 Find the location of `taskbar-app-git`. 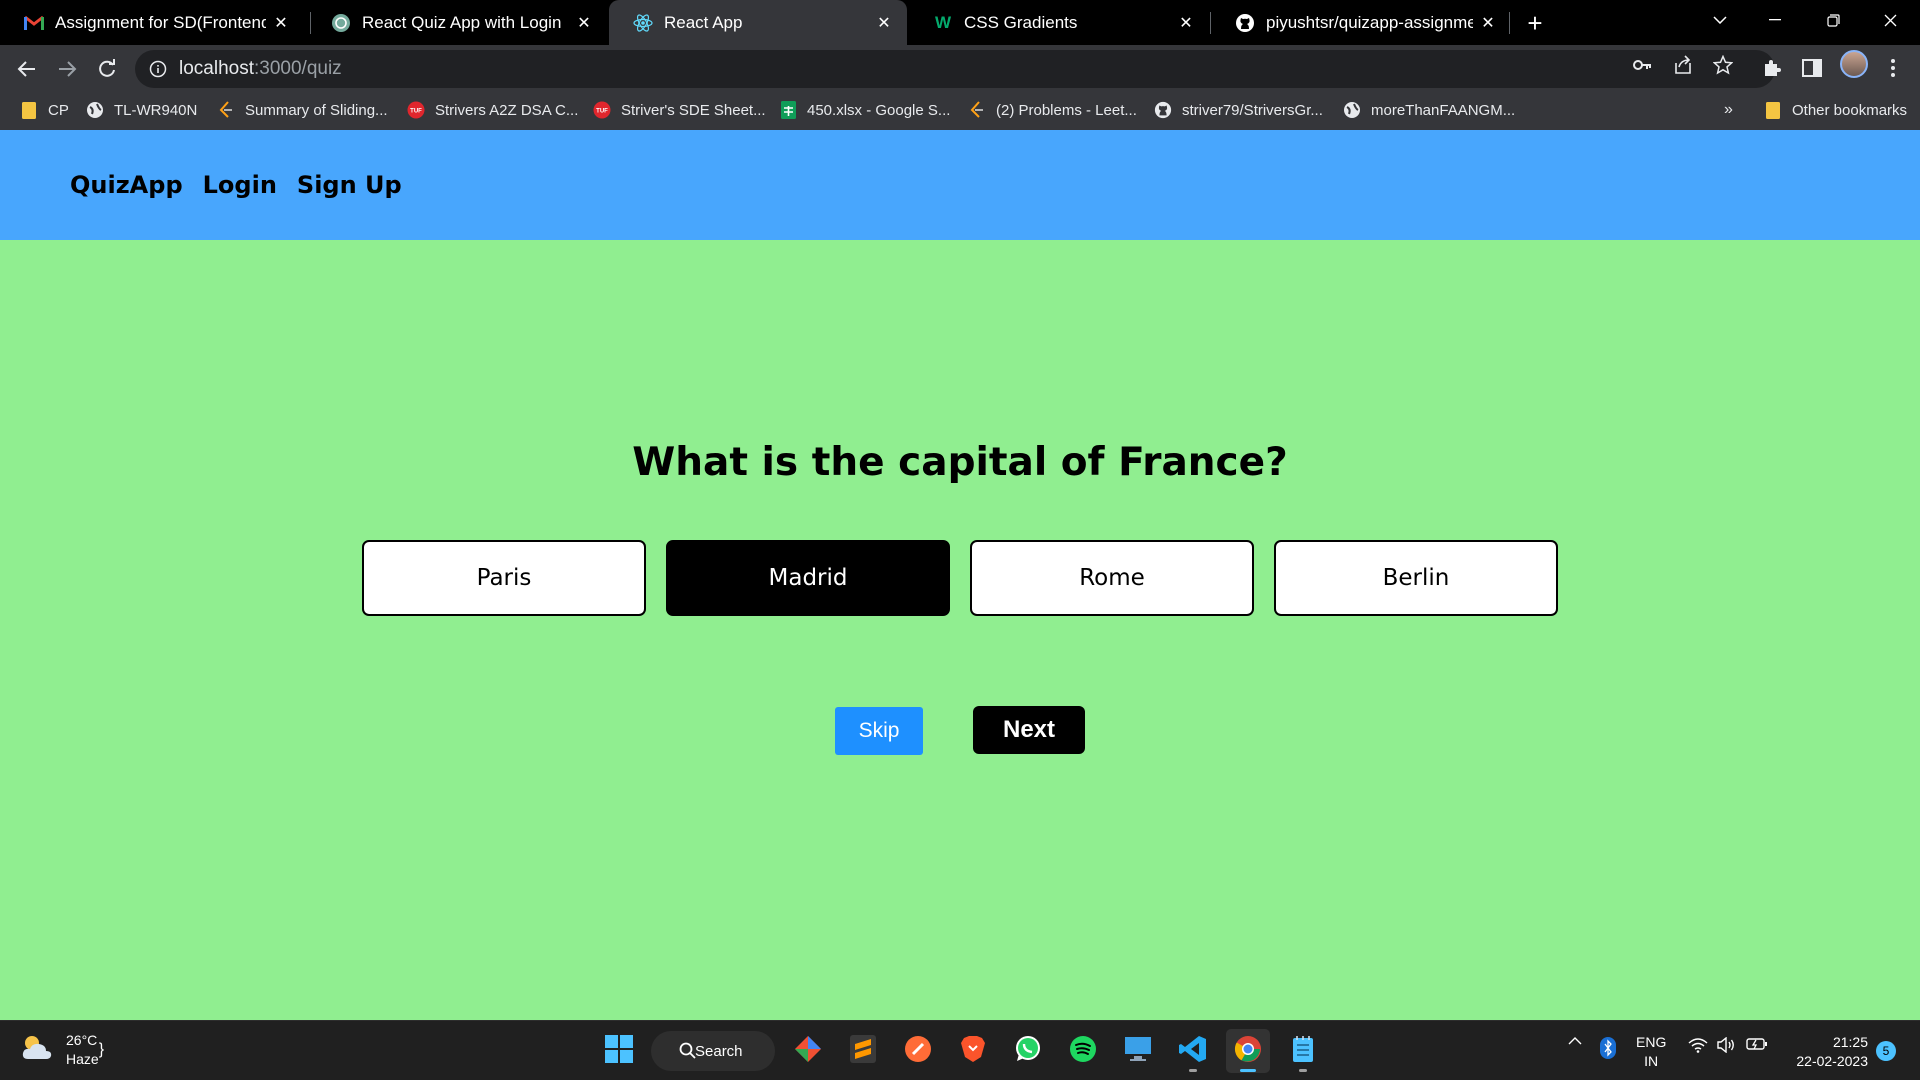

taskbar-app-git is located at coordinates (808, 1051).